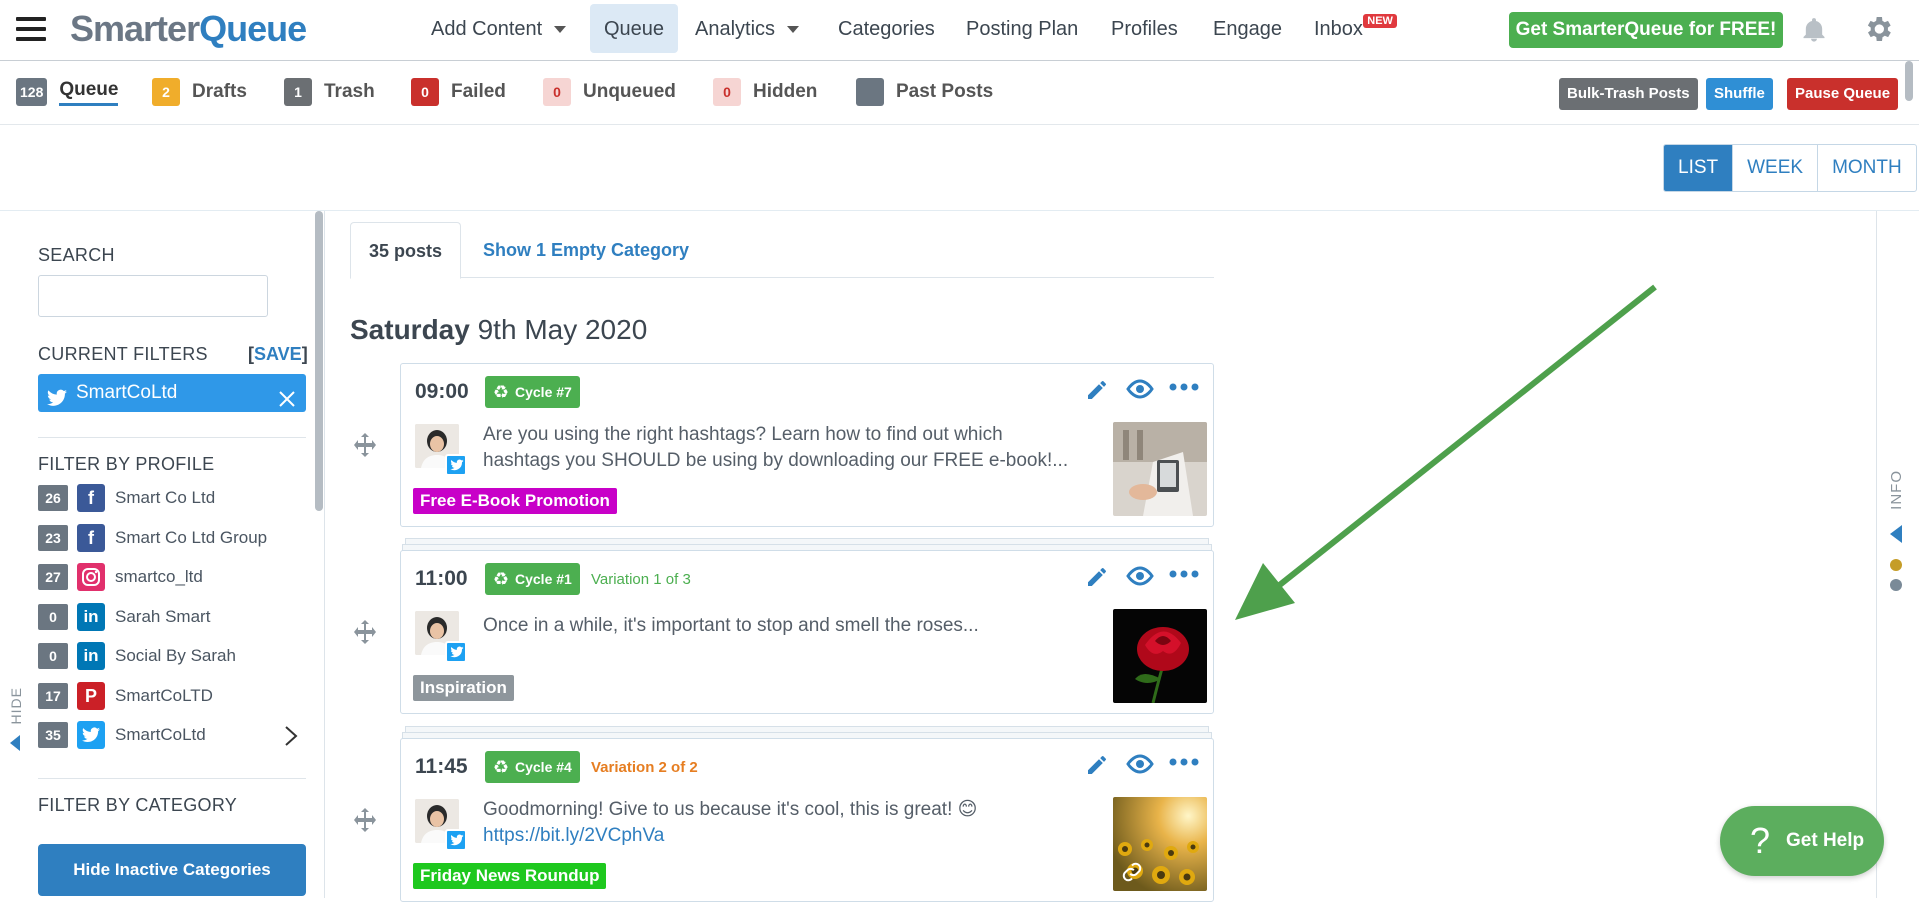 The height and width of the screenshot is (902, 1919). Describe the element at coordinates (278, 354) in the screenshot. I see `save-filters-link: [SAVE]` at that location.